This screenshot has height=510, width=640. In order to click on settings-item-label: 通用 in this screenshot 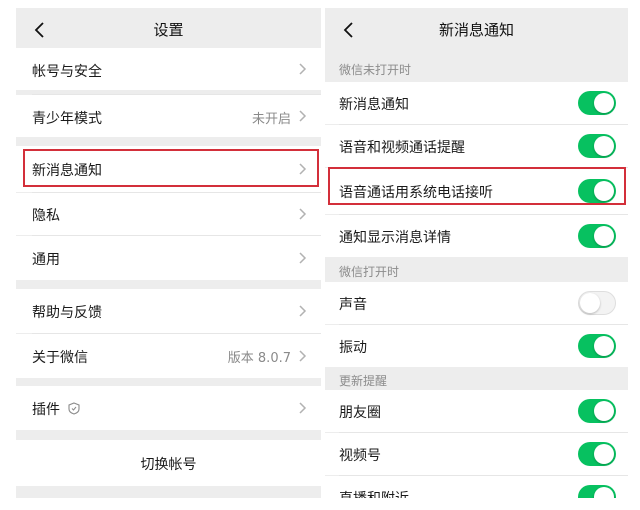, I will do `click(46, 260)`.